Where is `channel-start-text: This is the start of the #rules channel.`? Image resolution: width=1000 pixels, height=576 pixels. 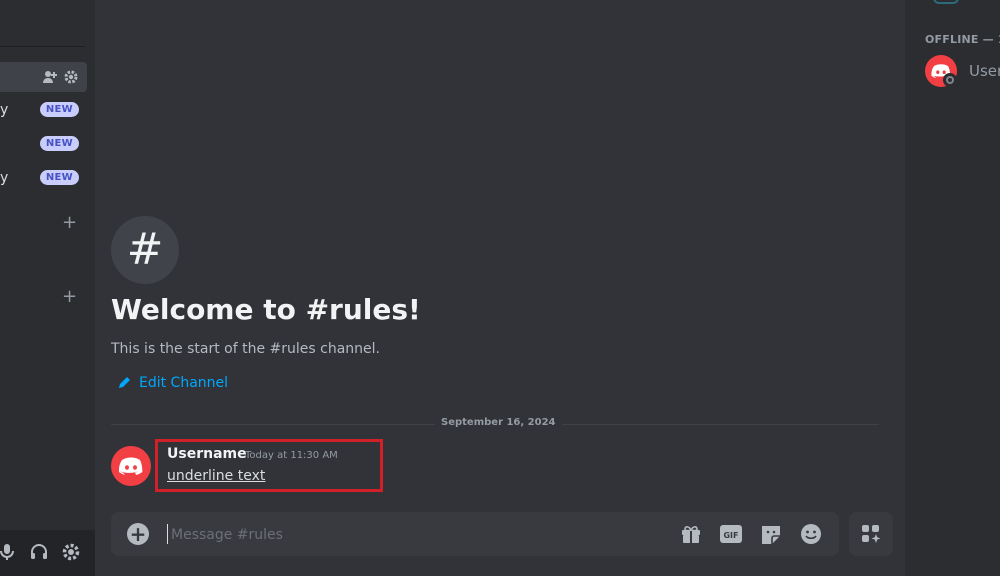
channel-start-text: This is the start of the #rules channel. is located at coordinates (246, 349).